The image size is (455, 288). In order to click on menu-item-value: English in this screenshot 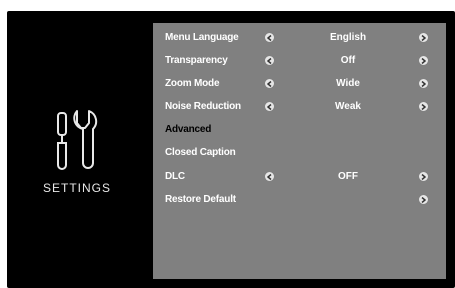, I will do `click(348, 37)`.